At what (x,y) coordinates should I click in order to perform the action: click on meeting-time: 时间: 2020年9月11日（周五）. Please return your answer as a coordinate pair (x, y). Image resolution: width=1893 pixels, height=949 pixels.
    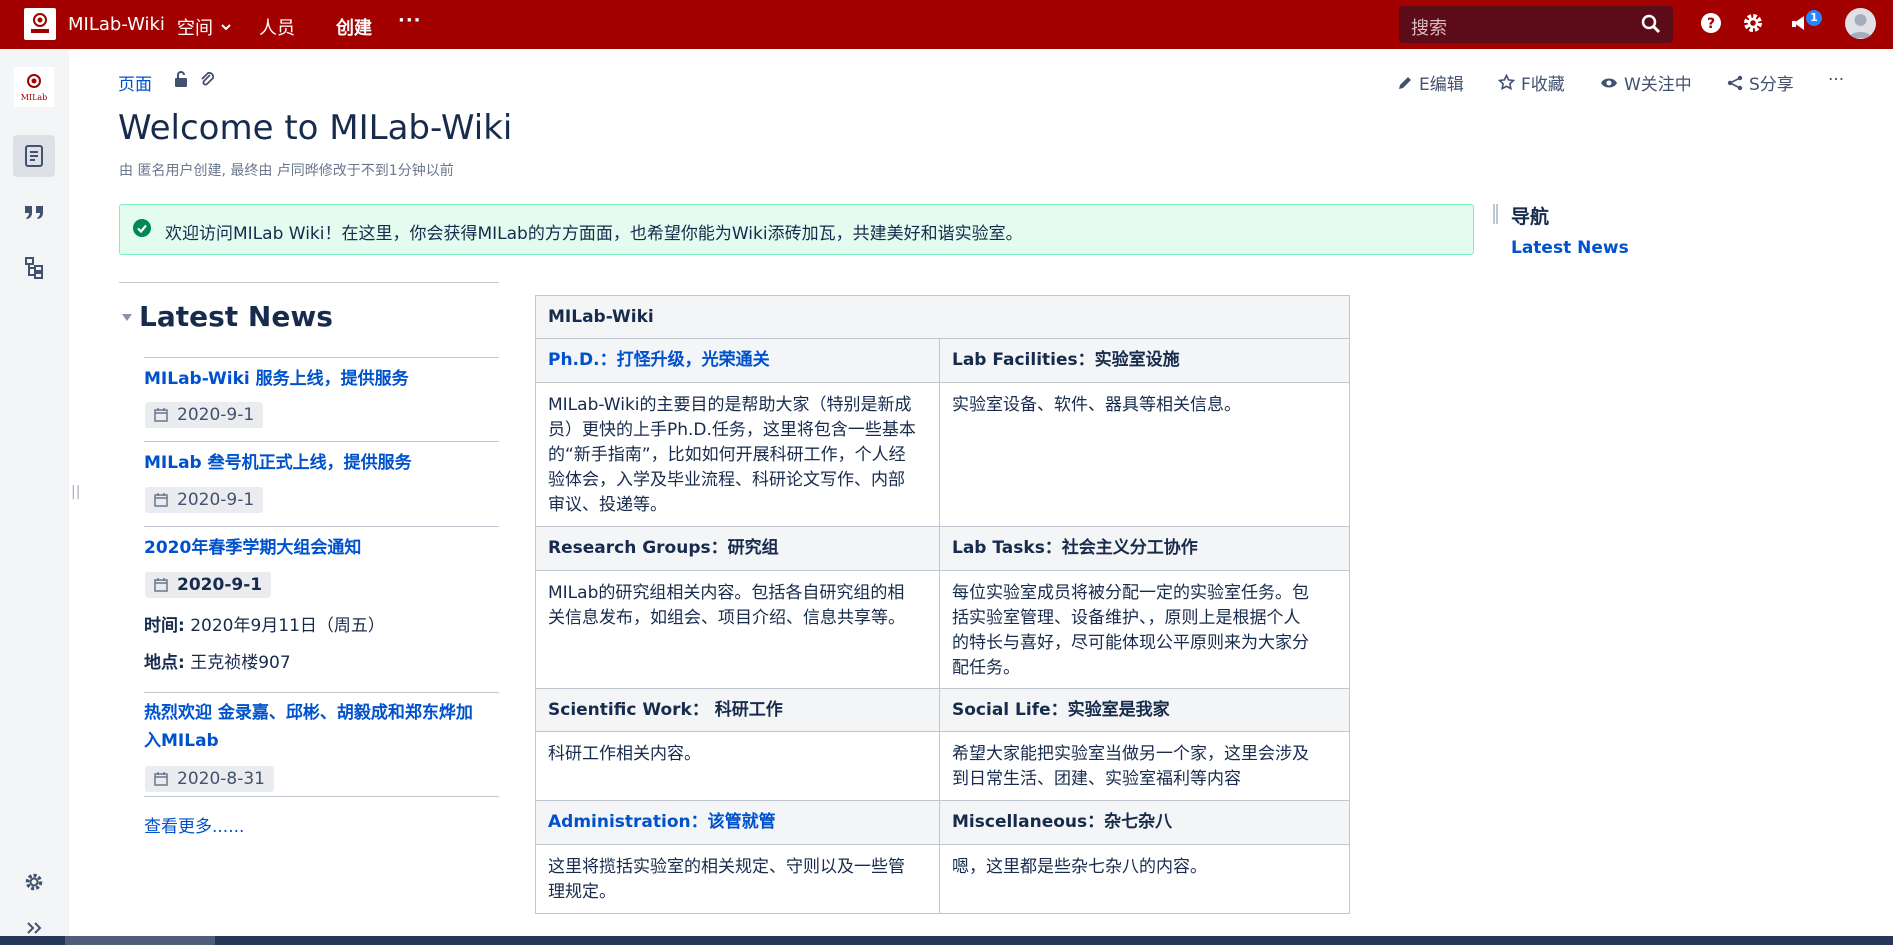
    Looking at the image, I should click on (264, 623).